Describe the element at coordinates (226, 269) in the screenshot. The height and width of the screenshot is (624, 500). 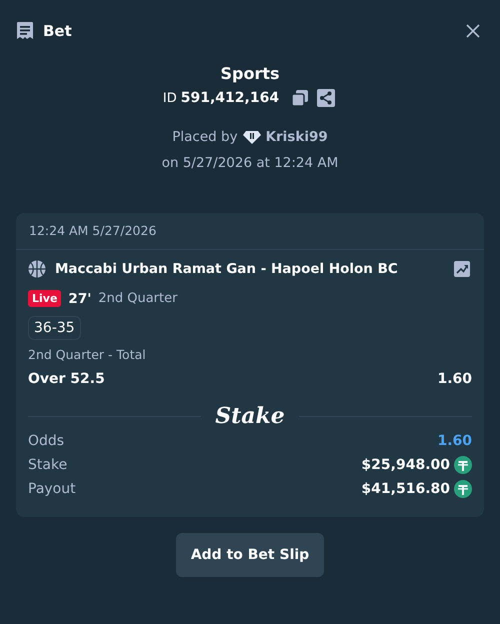
I see `event-link: Maccabi Urban Ramat Gan - Hapoel Holon BC` at that location.